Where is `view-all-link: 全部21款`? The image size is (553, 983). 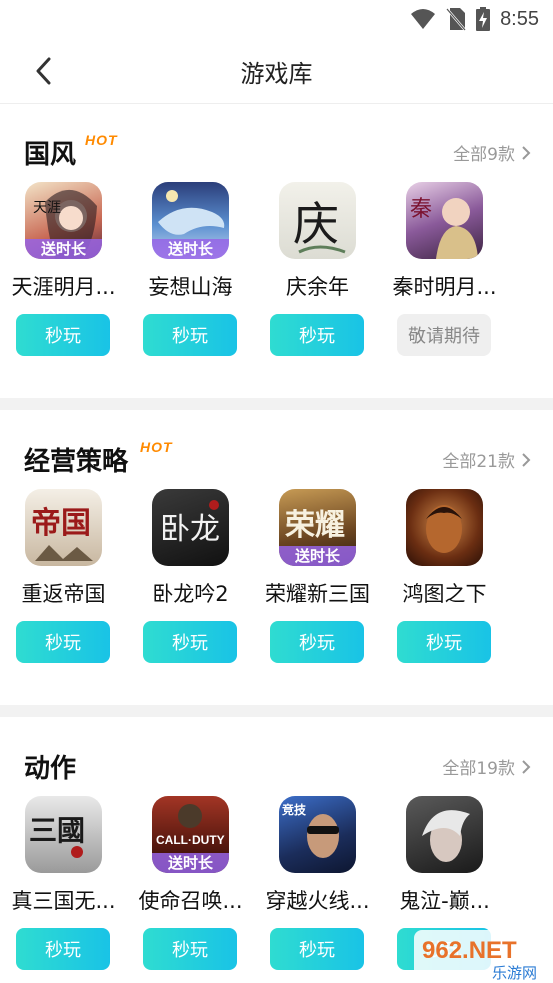 view-all-link: 全部21款 is located at coordinates (486, 459).